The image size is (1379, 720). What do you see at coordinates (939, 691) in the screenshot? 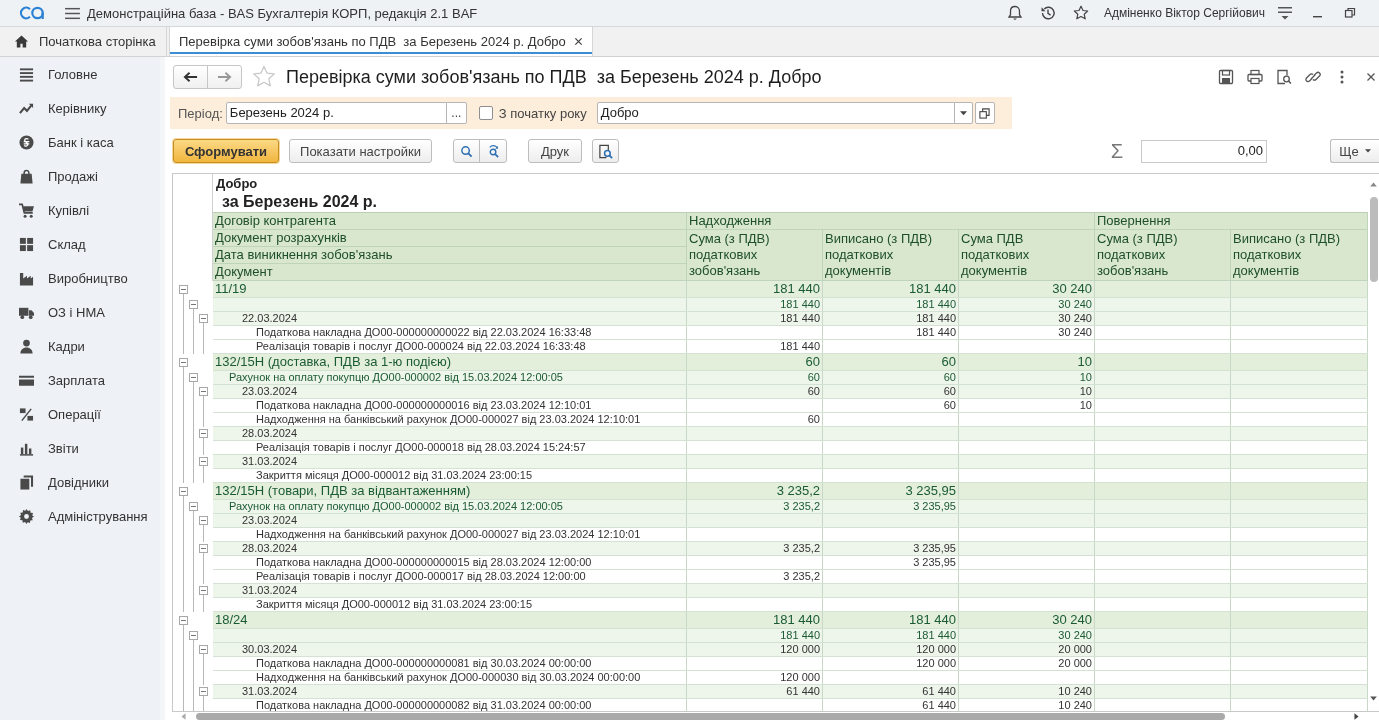
I see `amount-cell-text: 61 440` at bounding box center [939, 691].